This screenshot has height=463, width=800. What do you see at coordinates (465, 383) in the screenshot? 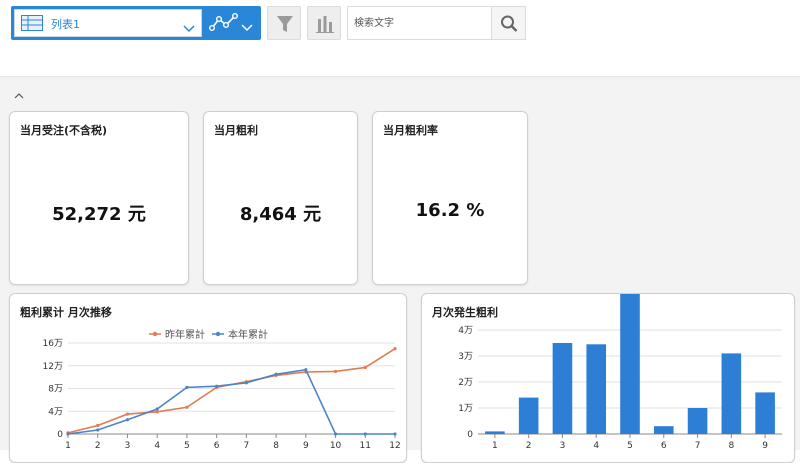
I see `y-tick-label: 2万` at bounding box center [465, 383].